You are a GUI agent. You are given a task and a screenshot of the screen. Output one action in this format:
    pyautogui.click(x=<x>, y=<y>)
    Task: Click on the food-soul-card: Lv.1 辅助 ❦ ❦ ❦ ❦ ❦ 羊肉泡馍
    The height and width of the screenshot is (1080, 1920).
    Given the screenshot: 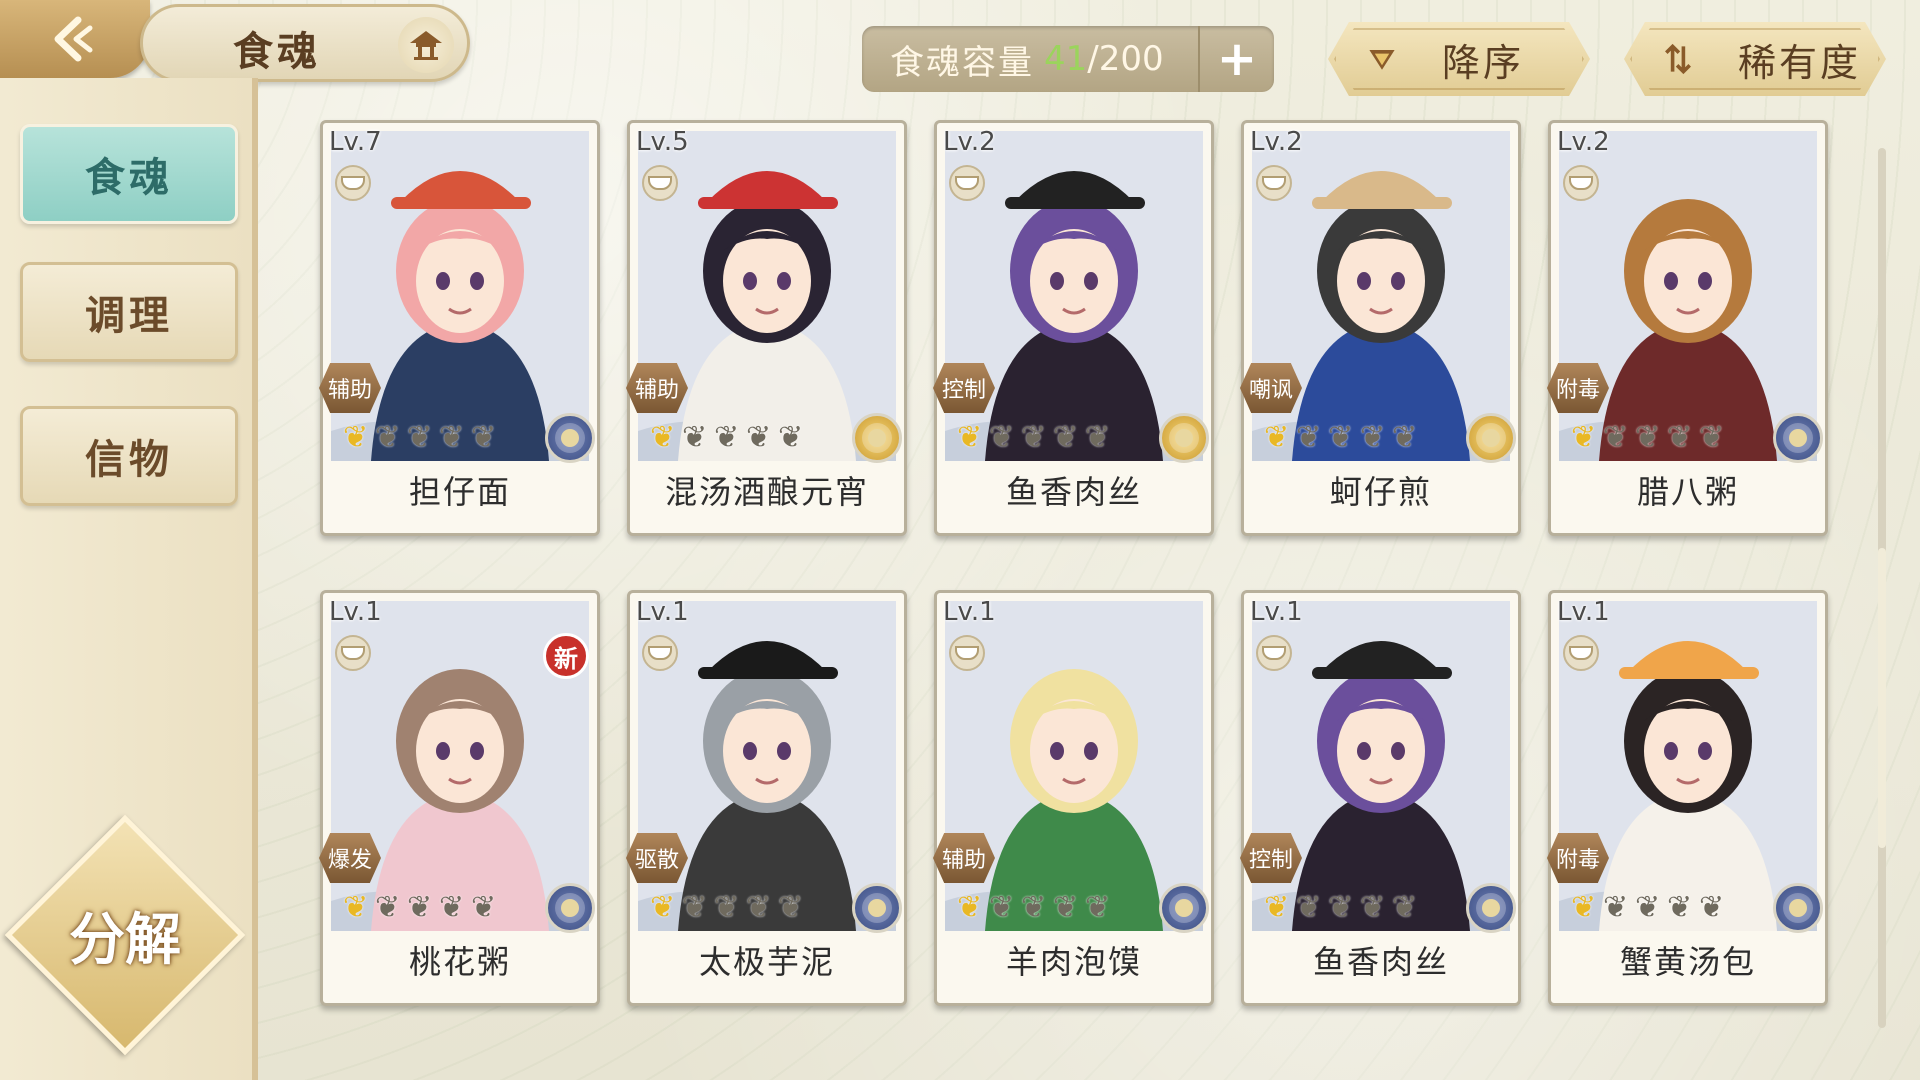 What is the action you would take?
    pyautogui.click(x=1073, y=798)
    